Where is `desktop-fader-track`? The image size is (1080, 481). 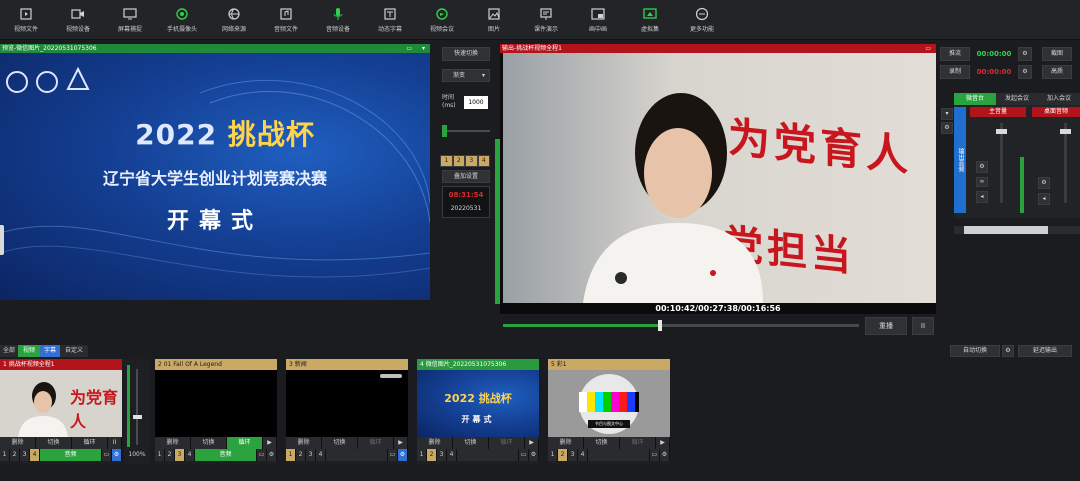 desktop-fader-track is located at coordinates (1065, 163).